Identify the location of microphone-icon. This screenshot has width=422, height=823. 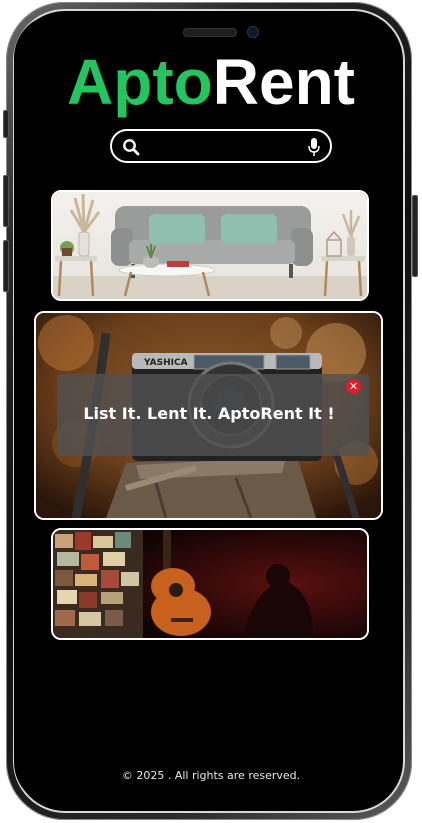
(314, 147).